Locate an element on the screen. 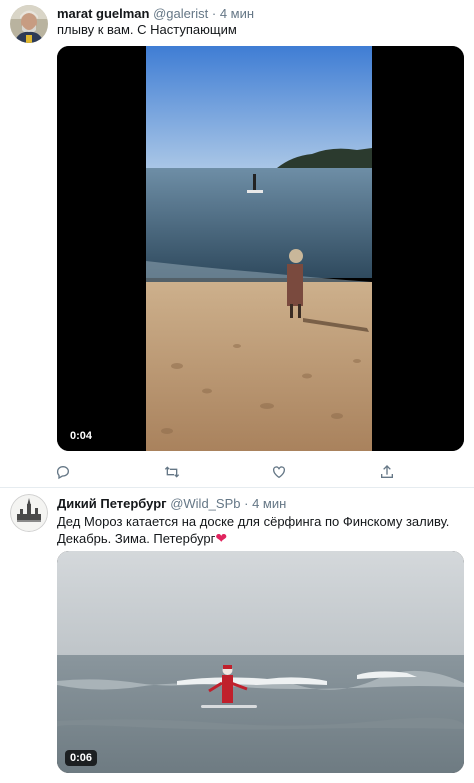 This screenshot has height=783, width=474. author-name: Дикий Петербург is located at coordinates (112, 503).